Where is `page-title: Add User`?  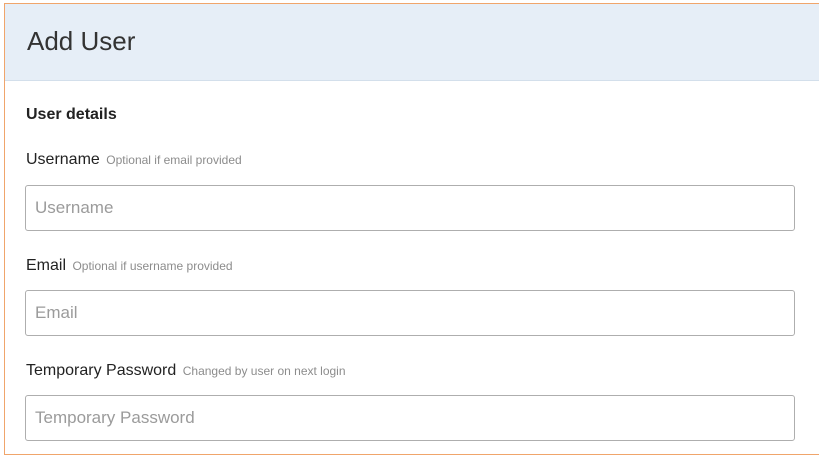 page-title: Add User is located at coordinates (81, 40).